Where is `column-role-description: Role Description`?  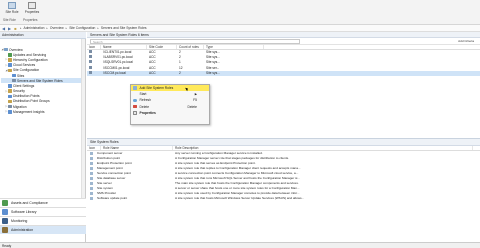 column-role-description: Role Description is located at coordinates (323, 148).